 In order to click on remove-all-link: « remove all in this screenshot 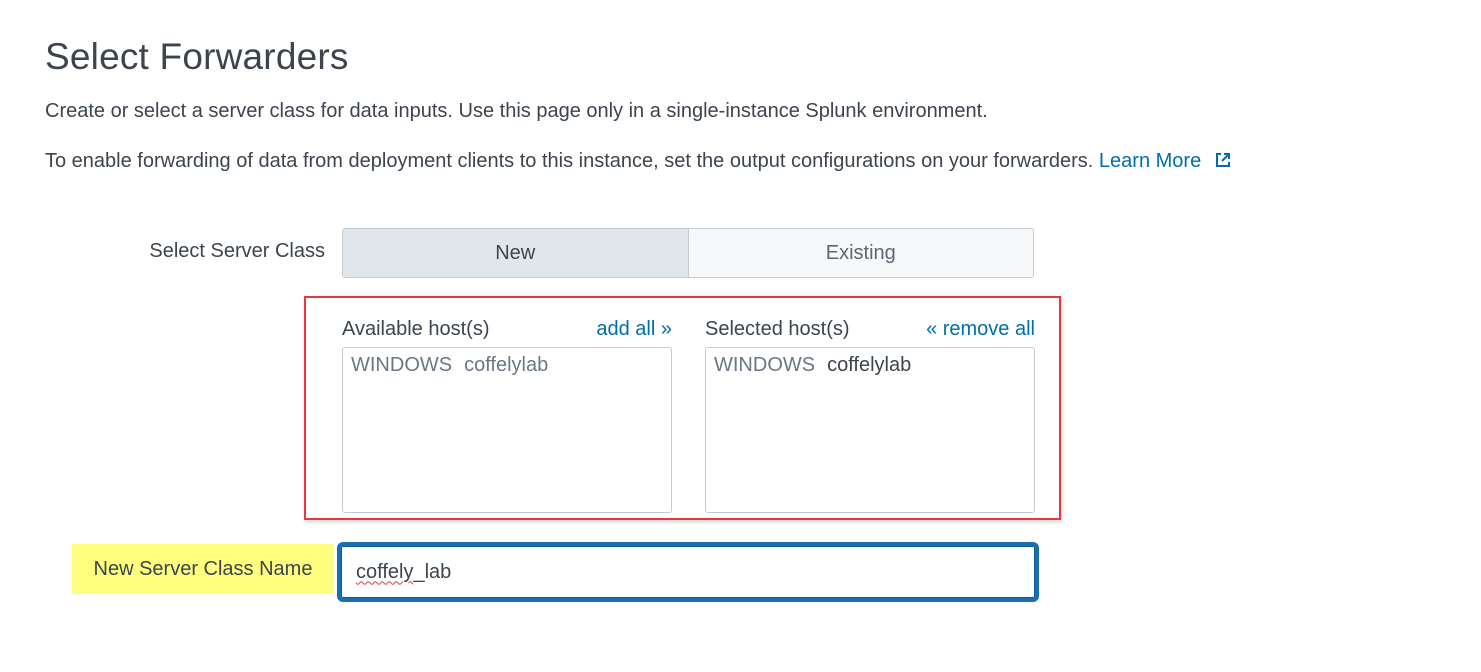, I will do `click(980, 329)`.